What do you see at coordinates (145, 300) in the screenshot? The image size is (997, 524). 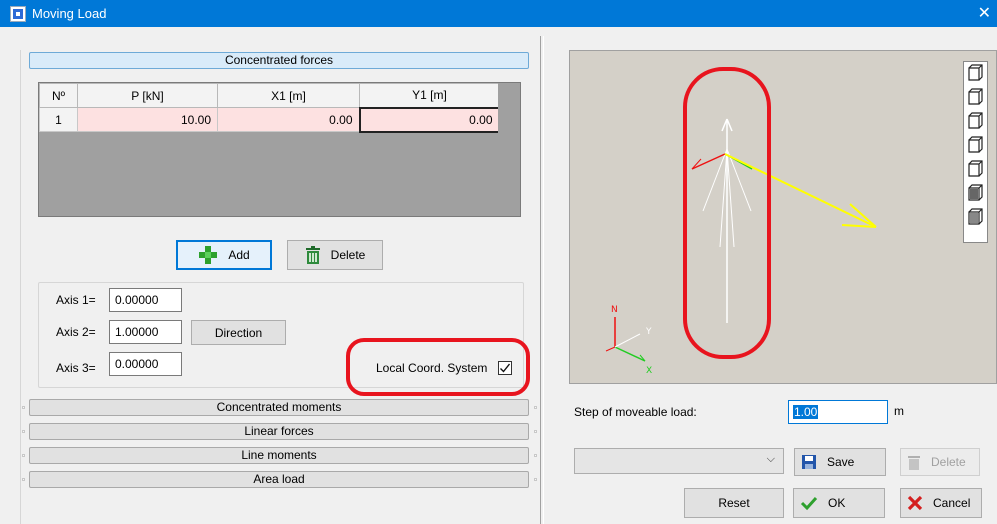 I see `axis1-input: 0.00000` at bounding box center [145, 300].